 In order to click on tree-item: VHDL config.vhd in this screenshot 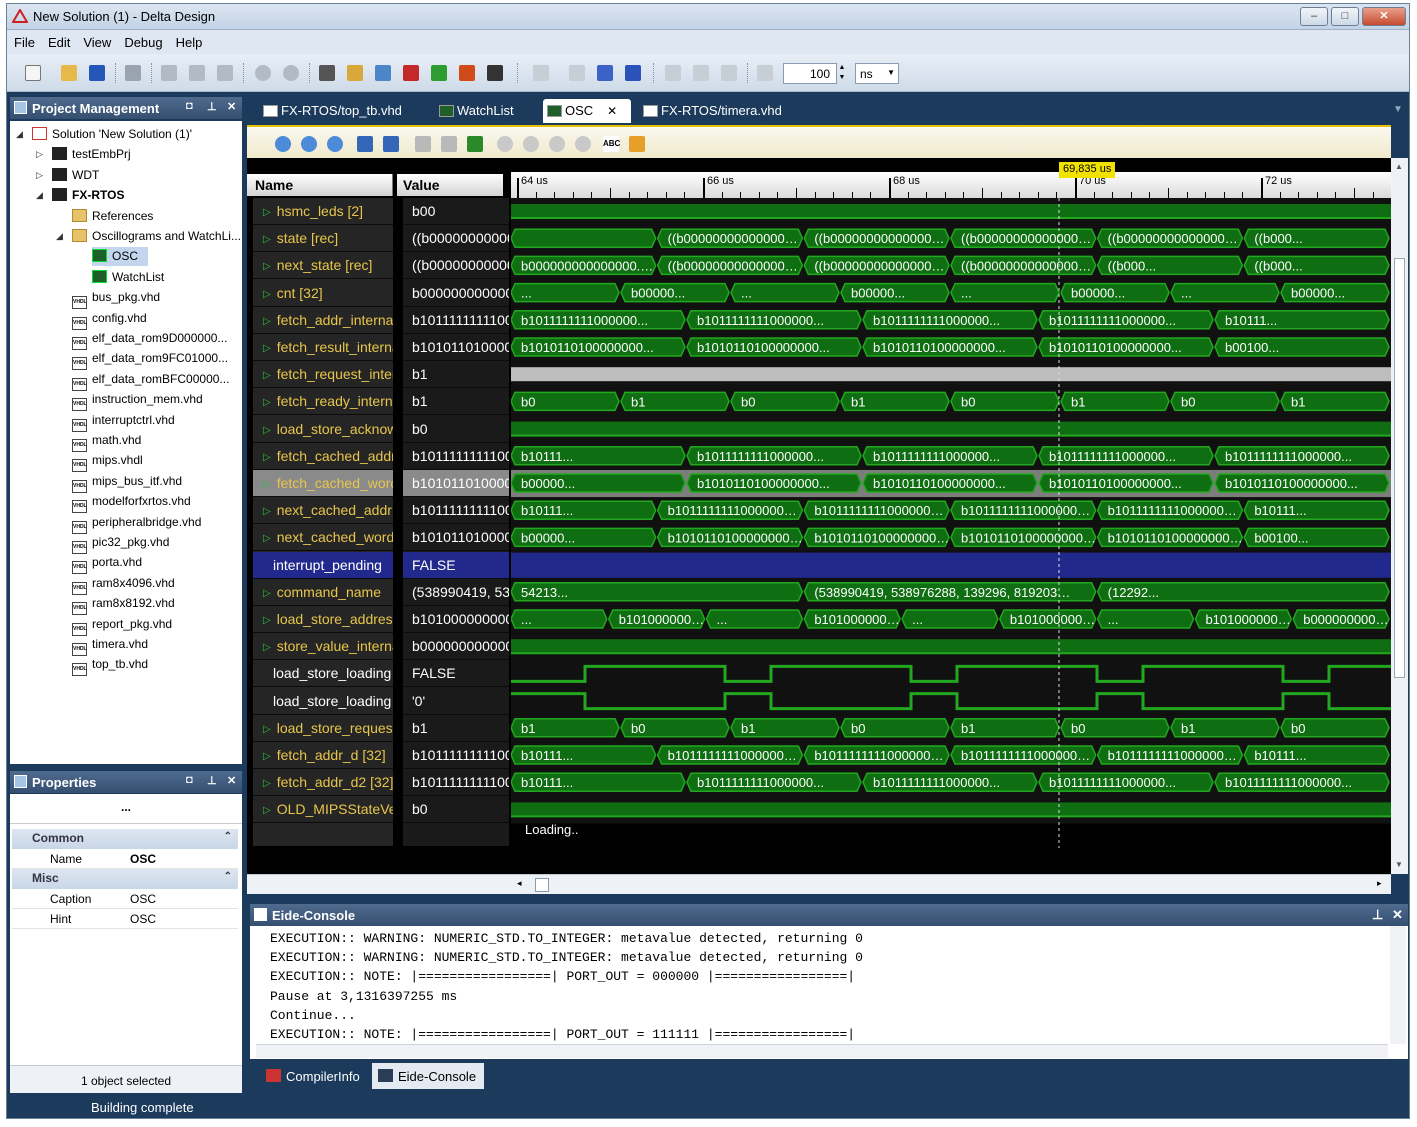, I will do `click(109, 319)`.